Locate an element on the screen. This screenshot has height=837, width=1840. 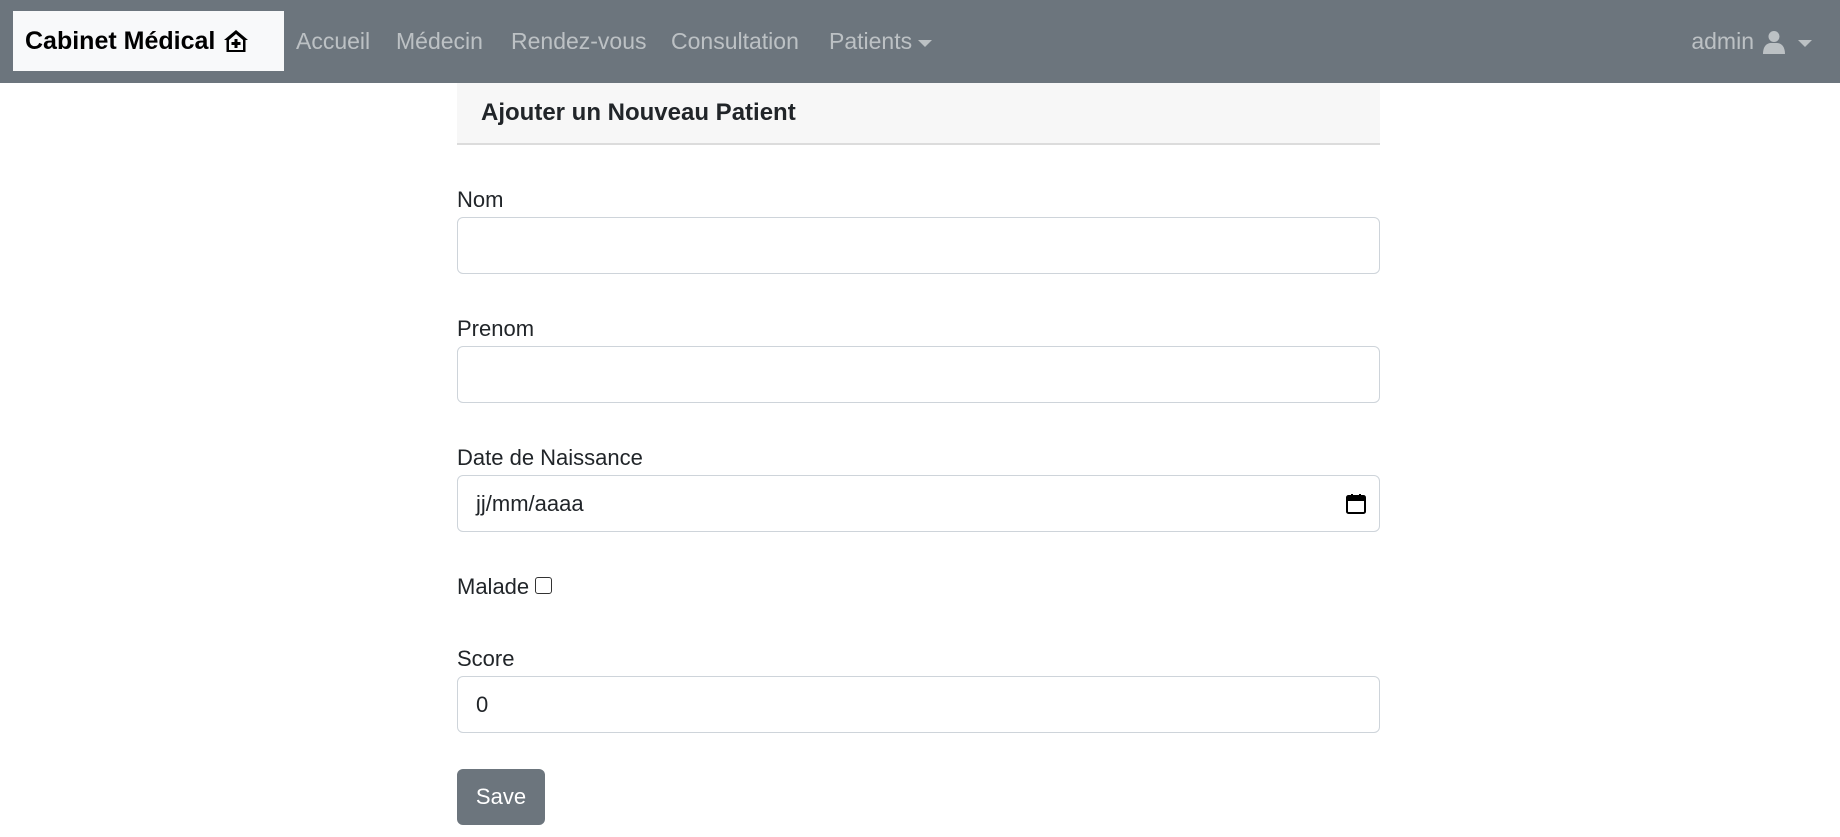
nav-accueil-label: Accueil is located at coordinates (333, 41).